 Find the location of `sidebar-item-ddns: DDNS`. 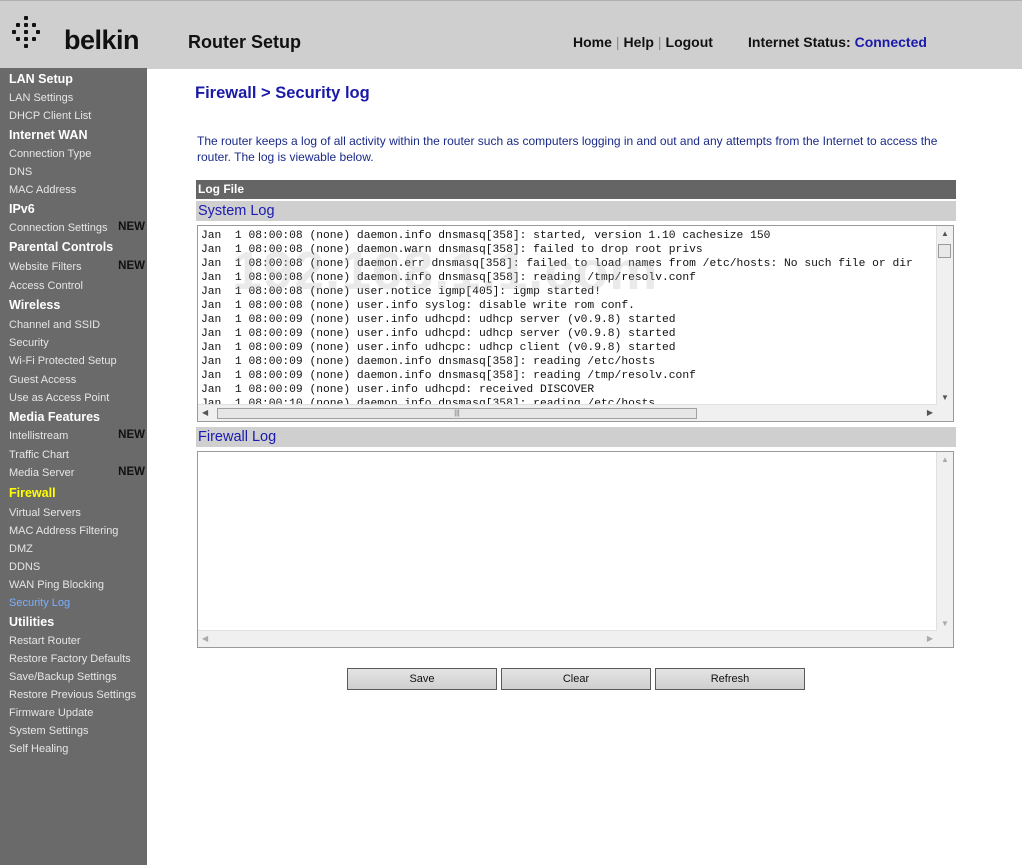

sidebar-item-ddns: DDNS is located at coordinates (24, 567).